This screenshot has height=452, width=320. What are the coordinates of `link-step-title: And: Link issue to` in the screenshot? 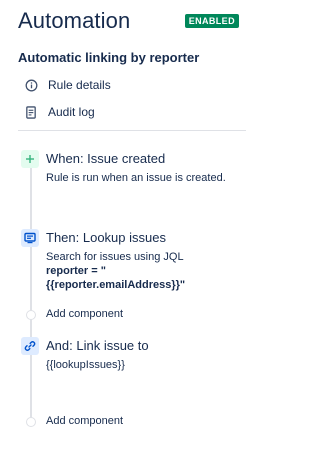 It's located at (97, 345).